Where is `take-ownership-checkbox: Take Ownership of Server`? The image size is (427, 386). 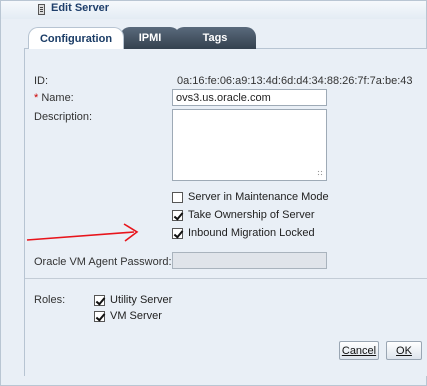 take-ownership-checkbox: Take Ownership of Server is located at coordinates (243, 215).